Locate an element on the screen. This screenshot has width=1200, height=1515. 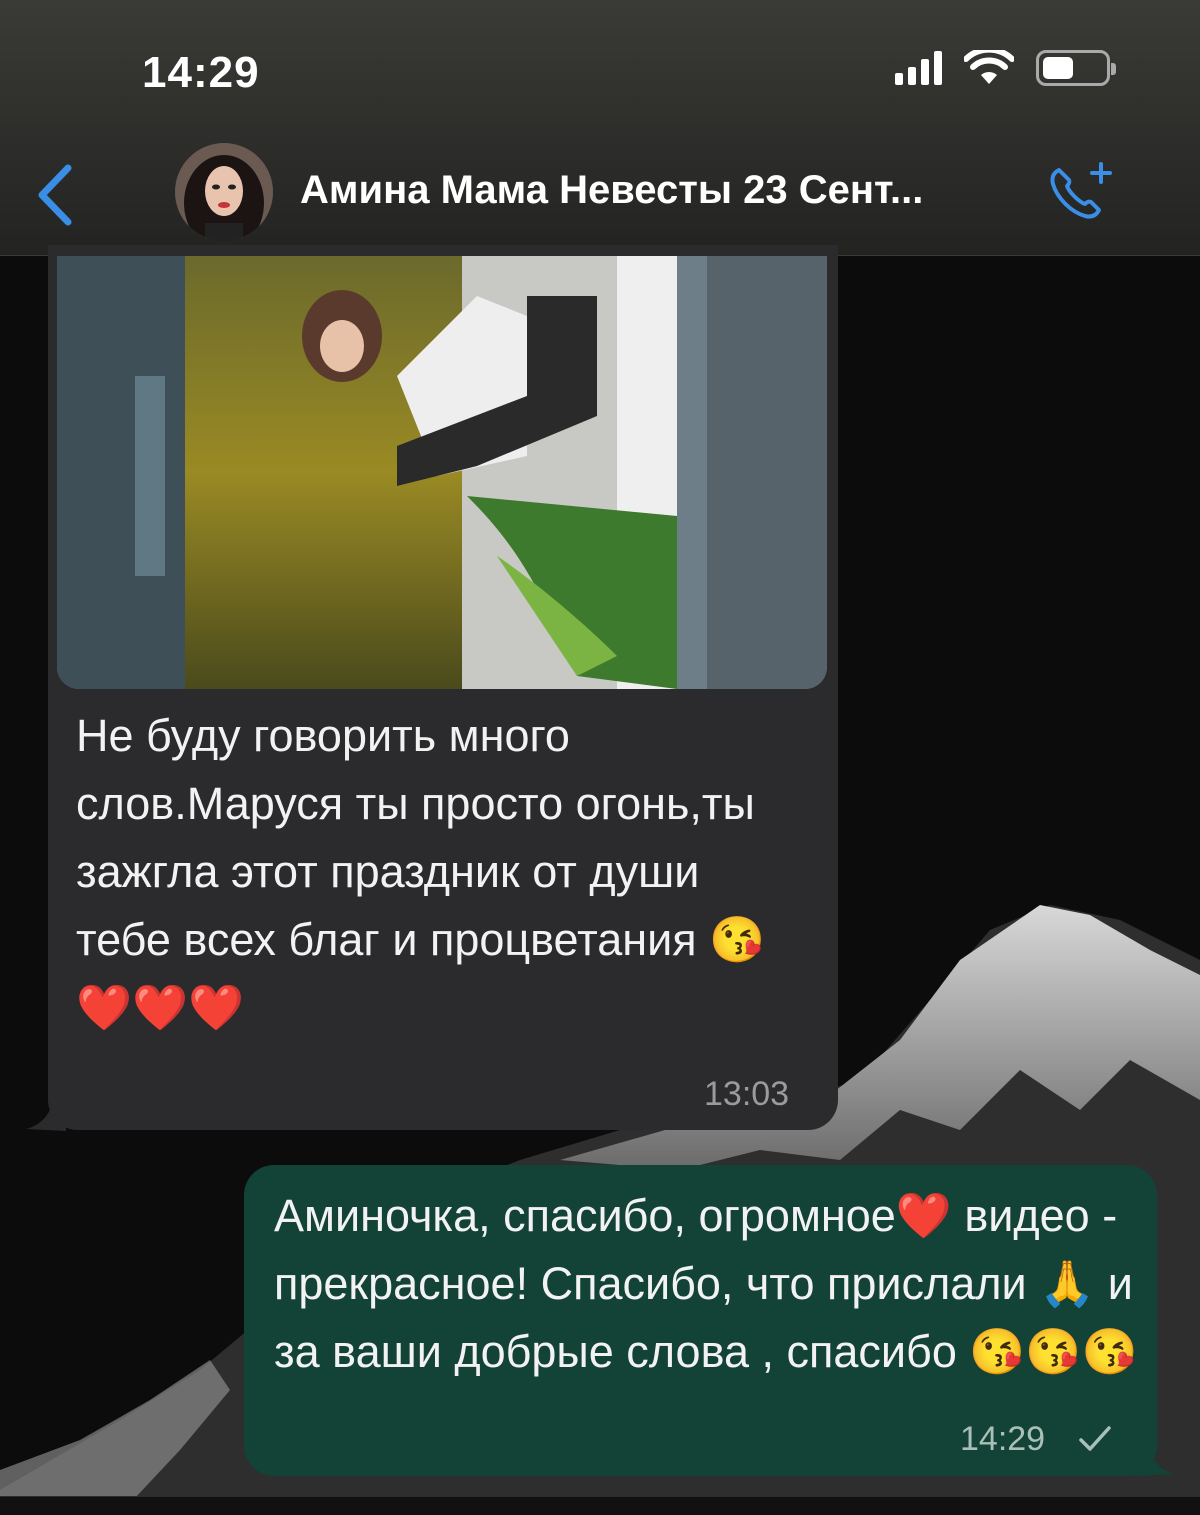
battery-icon is located at coordinates (1076, 68).